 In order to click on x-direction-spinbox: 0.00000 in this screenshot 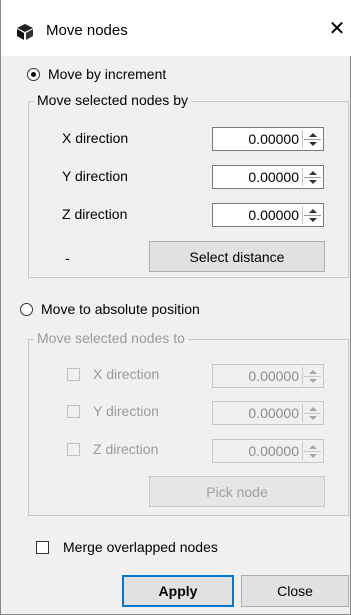, I will do `click(268, 139)`.